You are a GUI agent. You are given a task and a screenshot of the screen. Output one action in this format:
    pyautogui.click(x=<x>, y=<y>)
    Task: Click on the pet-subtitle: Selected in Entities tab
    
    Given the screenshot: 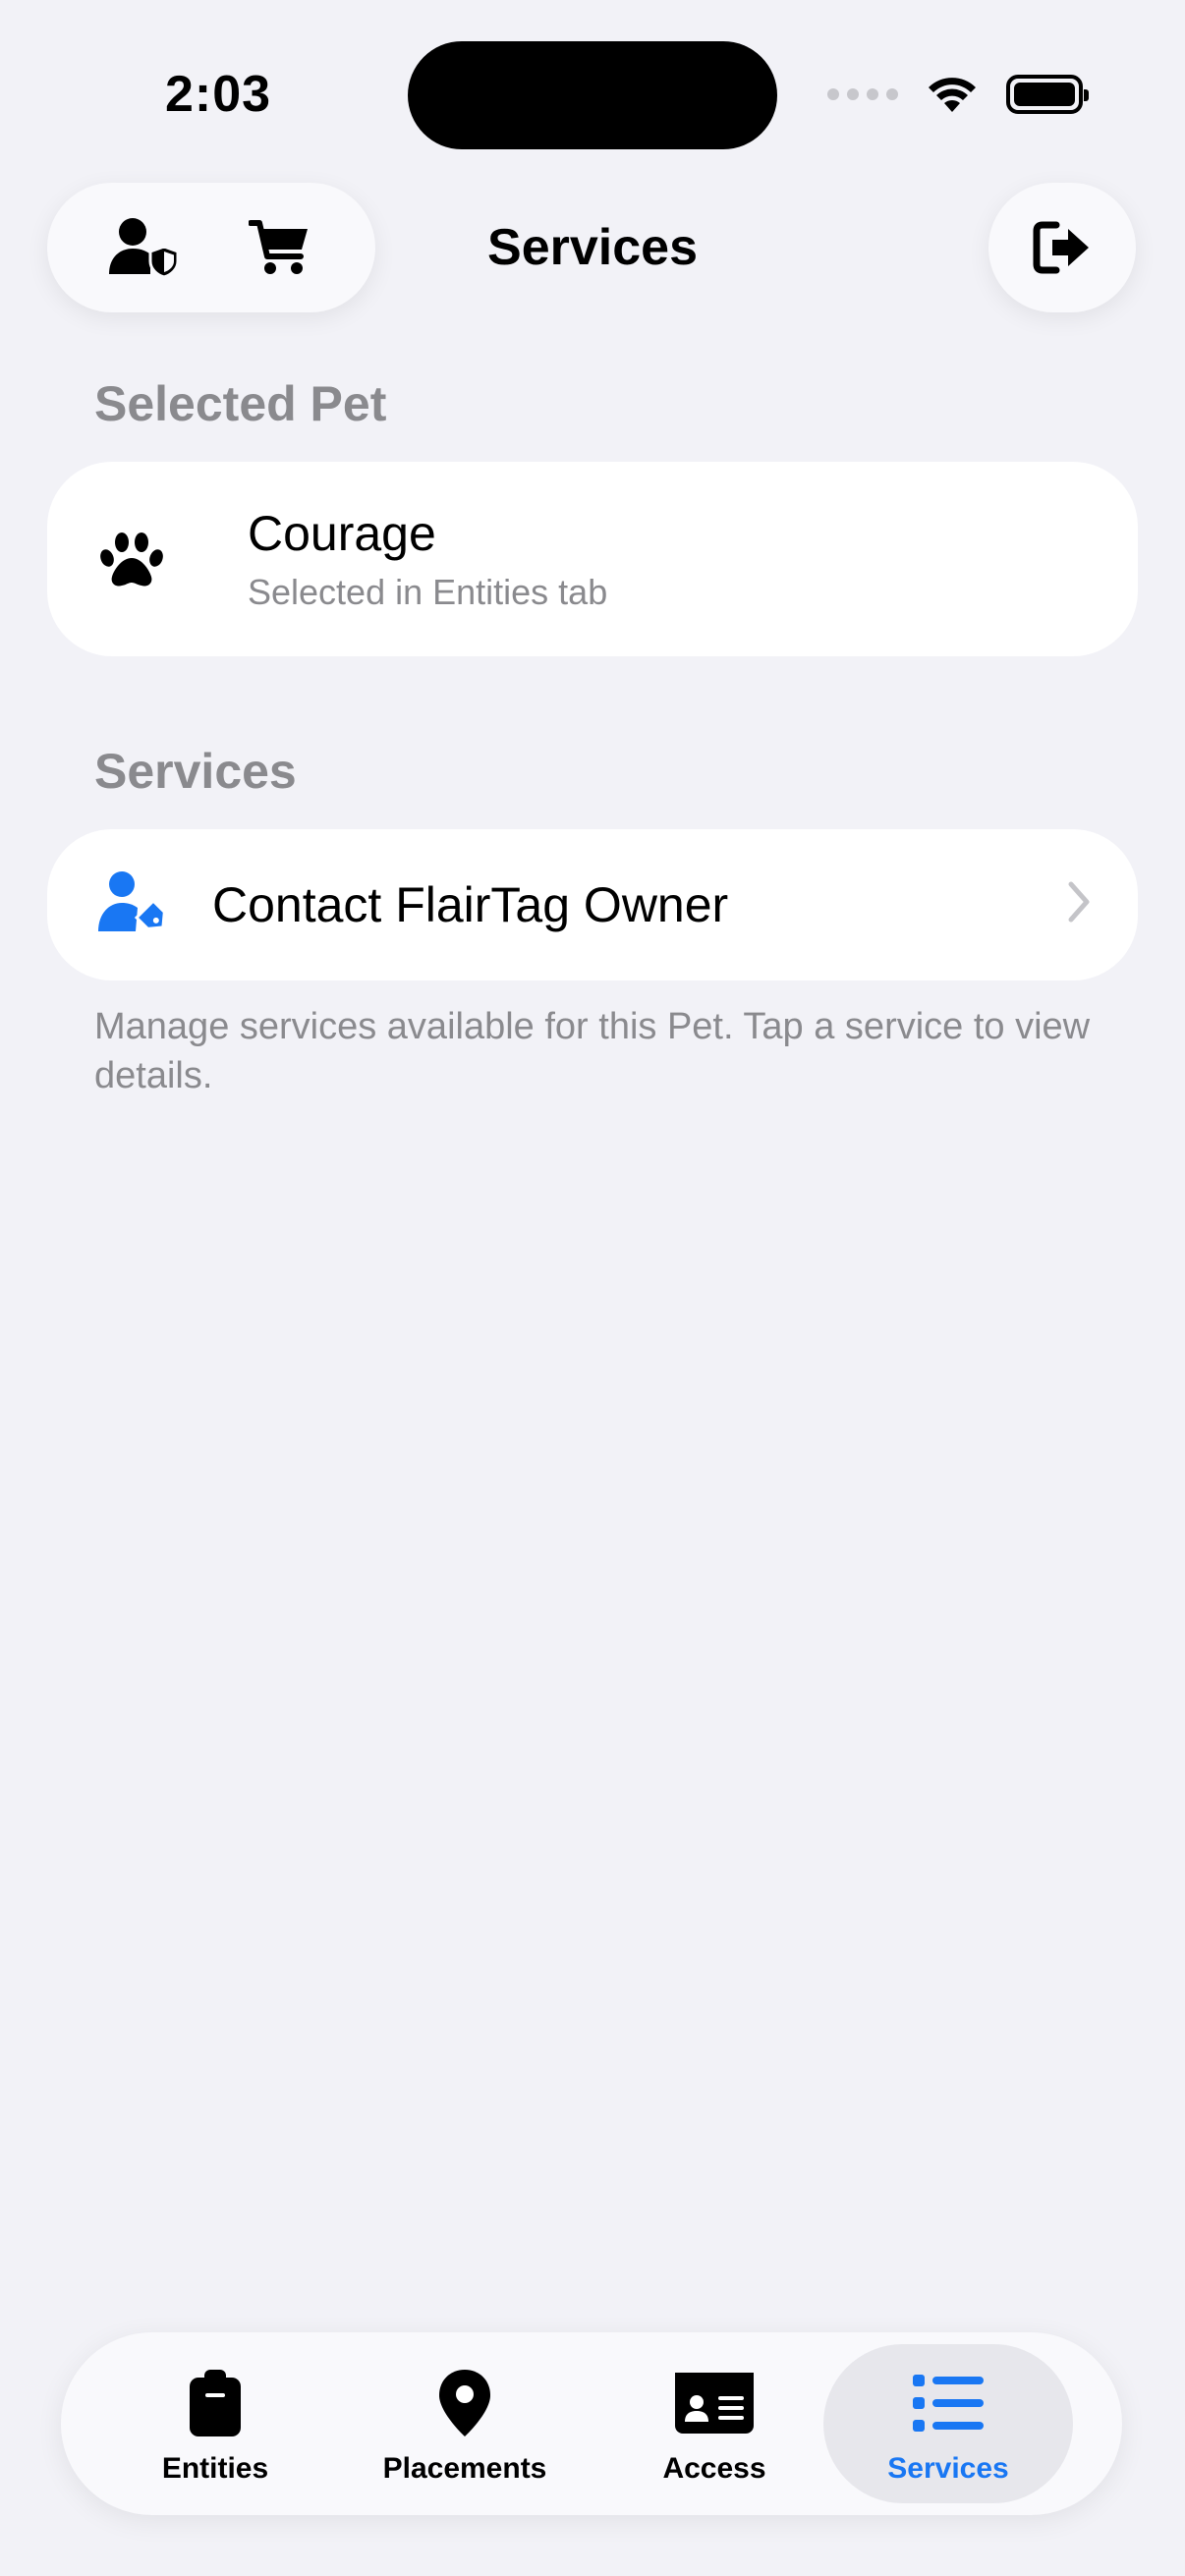 What is the action you would take?
    pyautogui.click(x=428, y=592)
    